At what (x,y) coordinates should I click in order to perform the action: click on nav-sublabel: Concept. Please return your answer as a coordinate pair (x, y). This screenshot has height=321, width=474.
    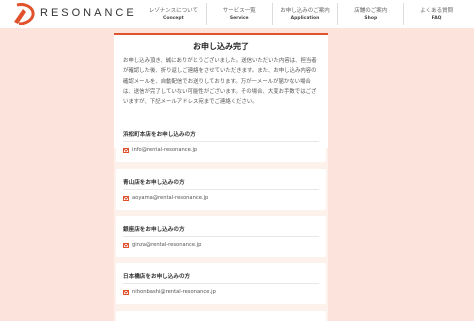
    Looking at the image, I should click on (173, 18).